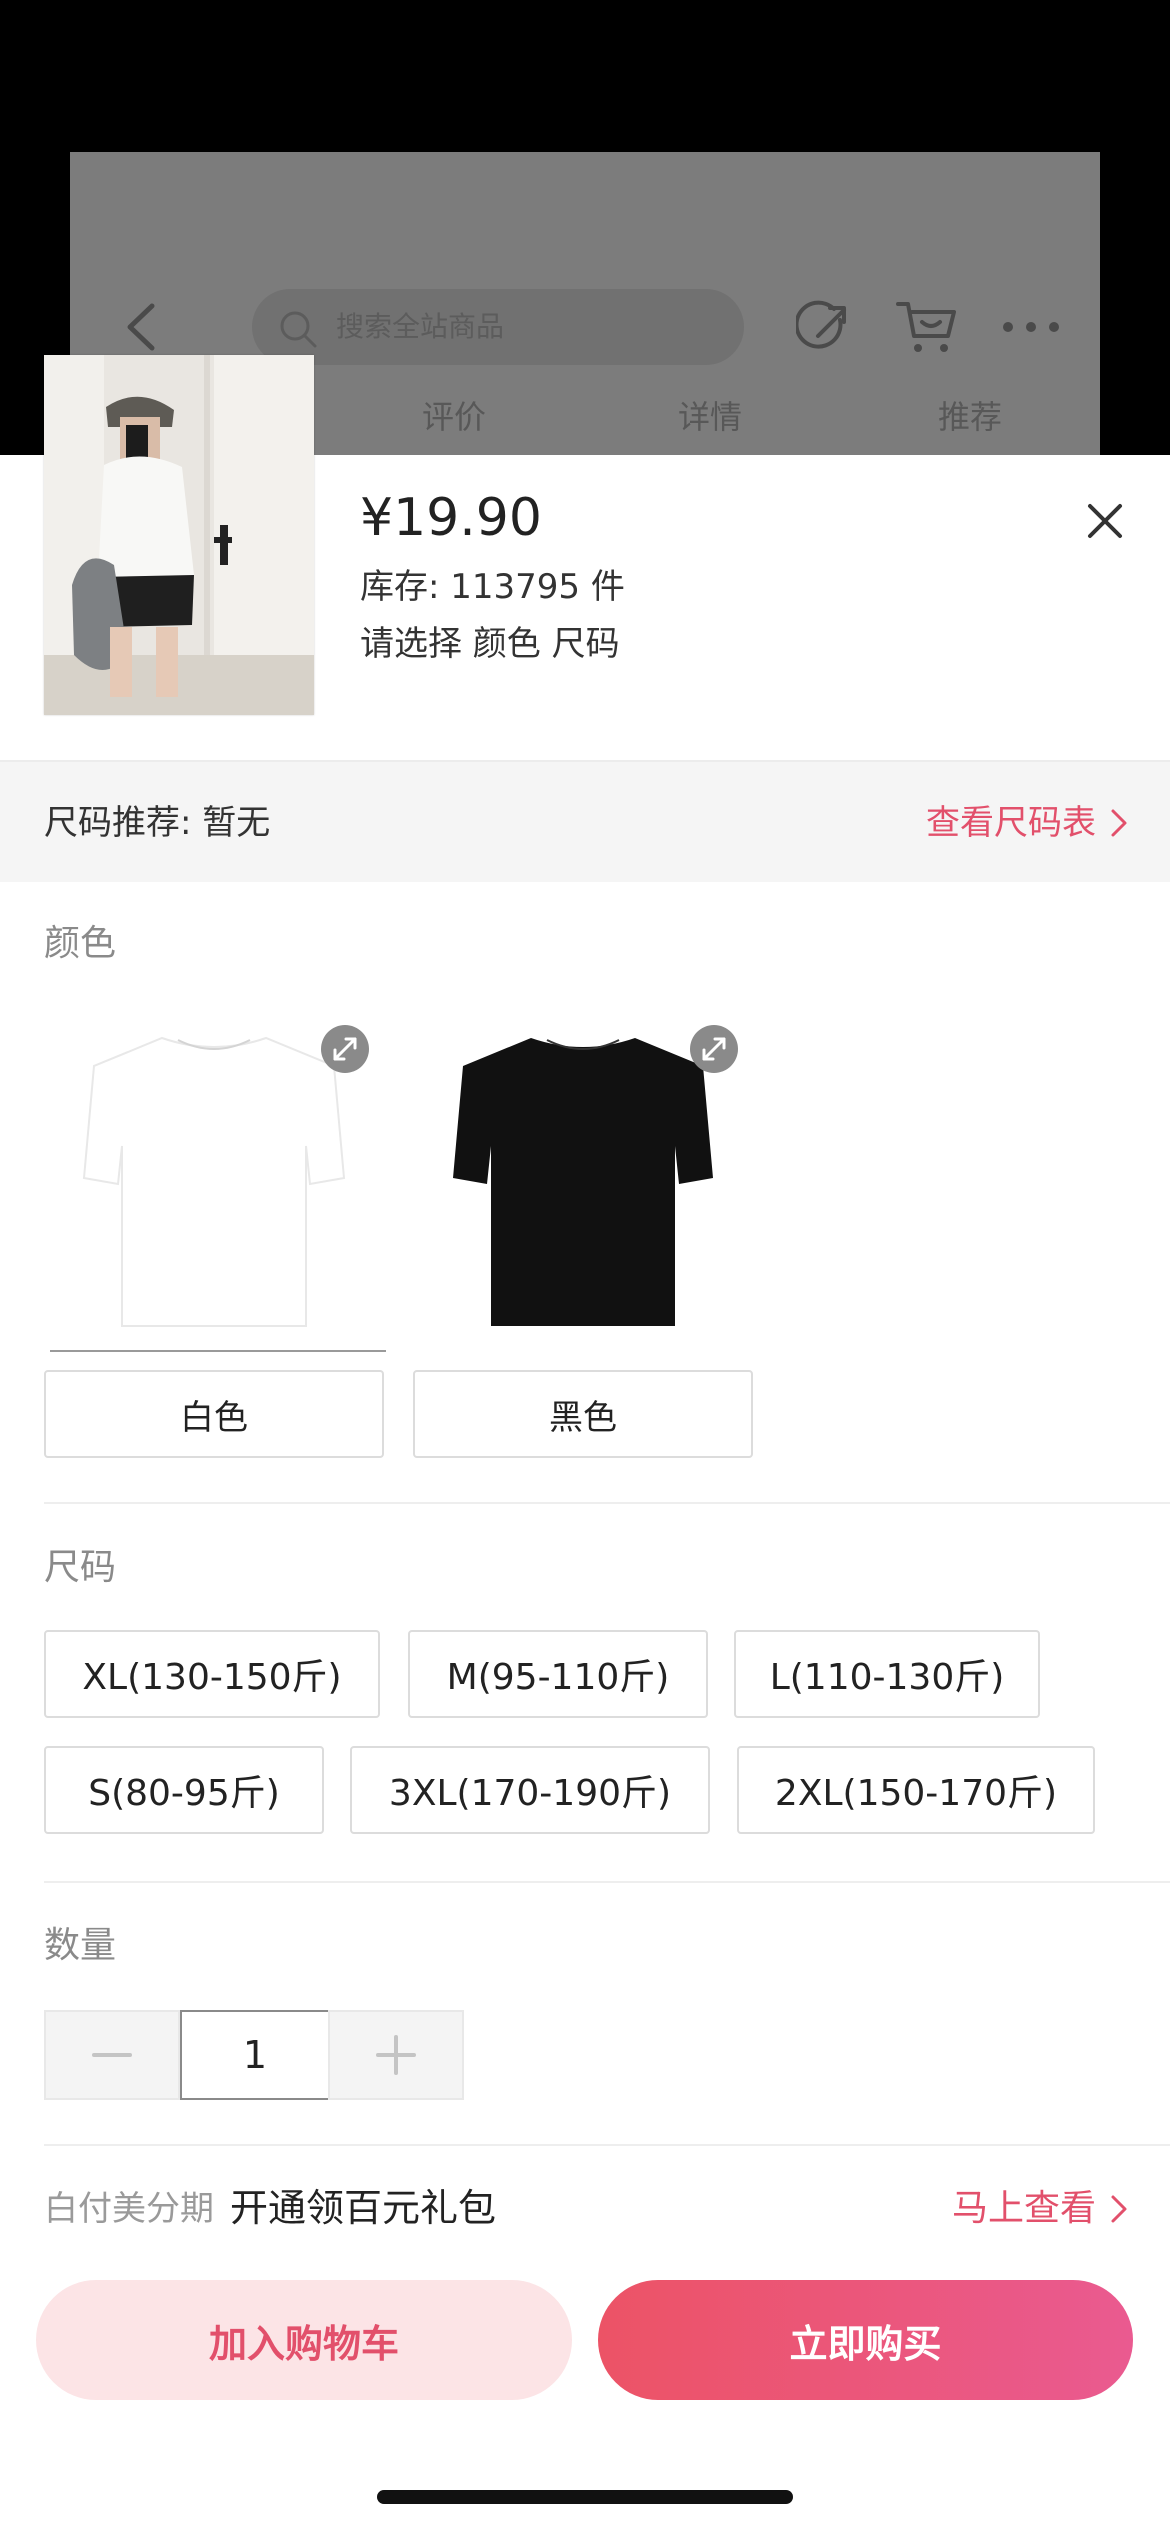 The height and width of the screenshot is (2532, 1170). Describe the element at coordinates (916, 1790) in the screenshot. I see `size-option-2xl: 2XL(150-170斤)` at that location.